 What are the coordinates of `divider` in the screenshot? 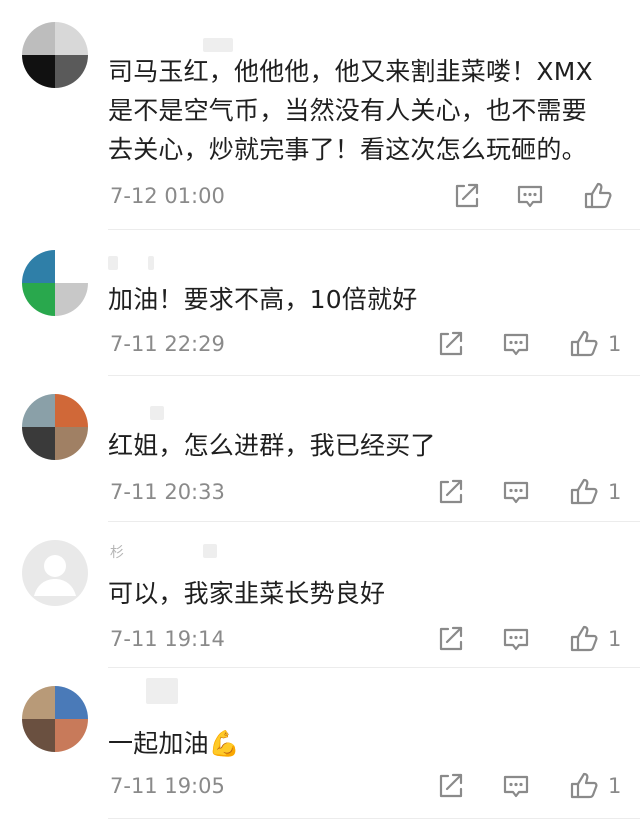 It's located at (374, 818).